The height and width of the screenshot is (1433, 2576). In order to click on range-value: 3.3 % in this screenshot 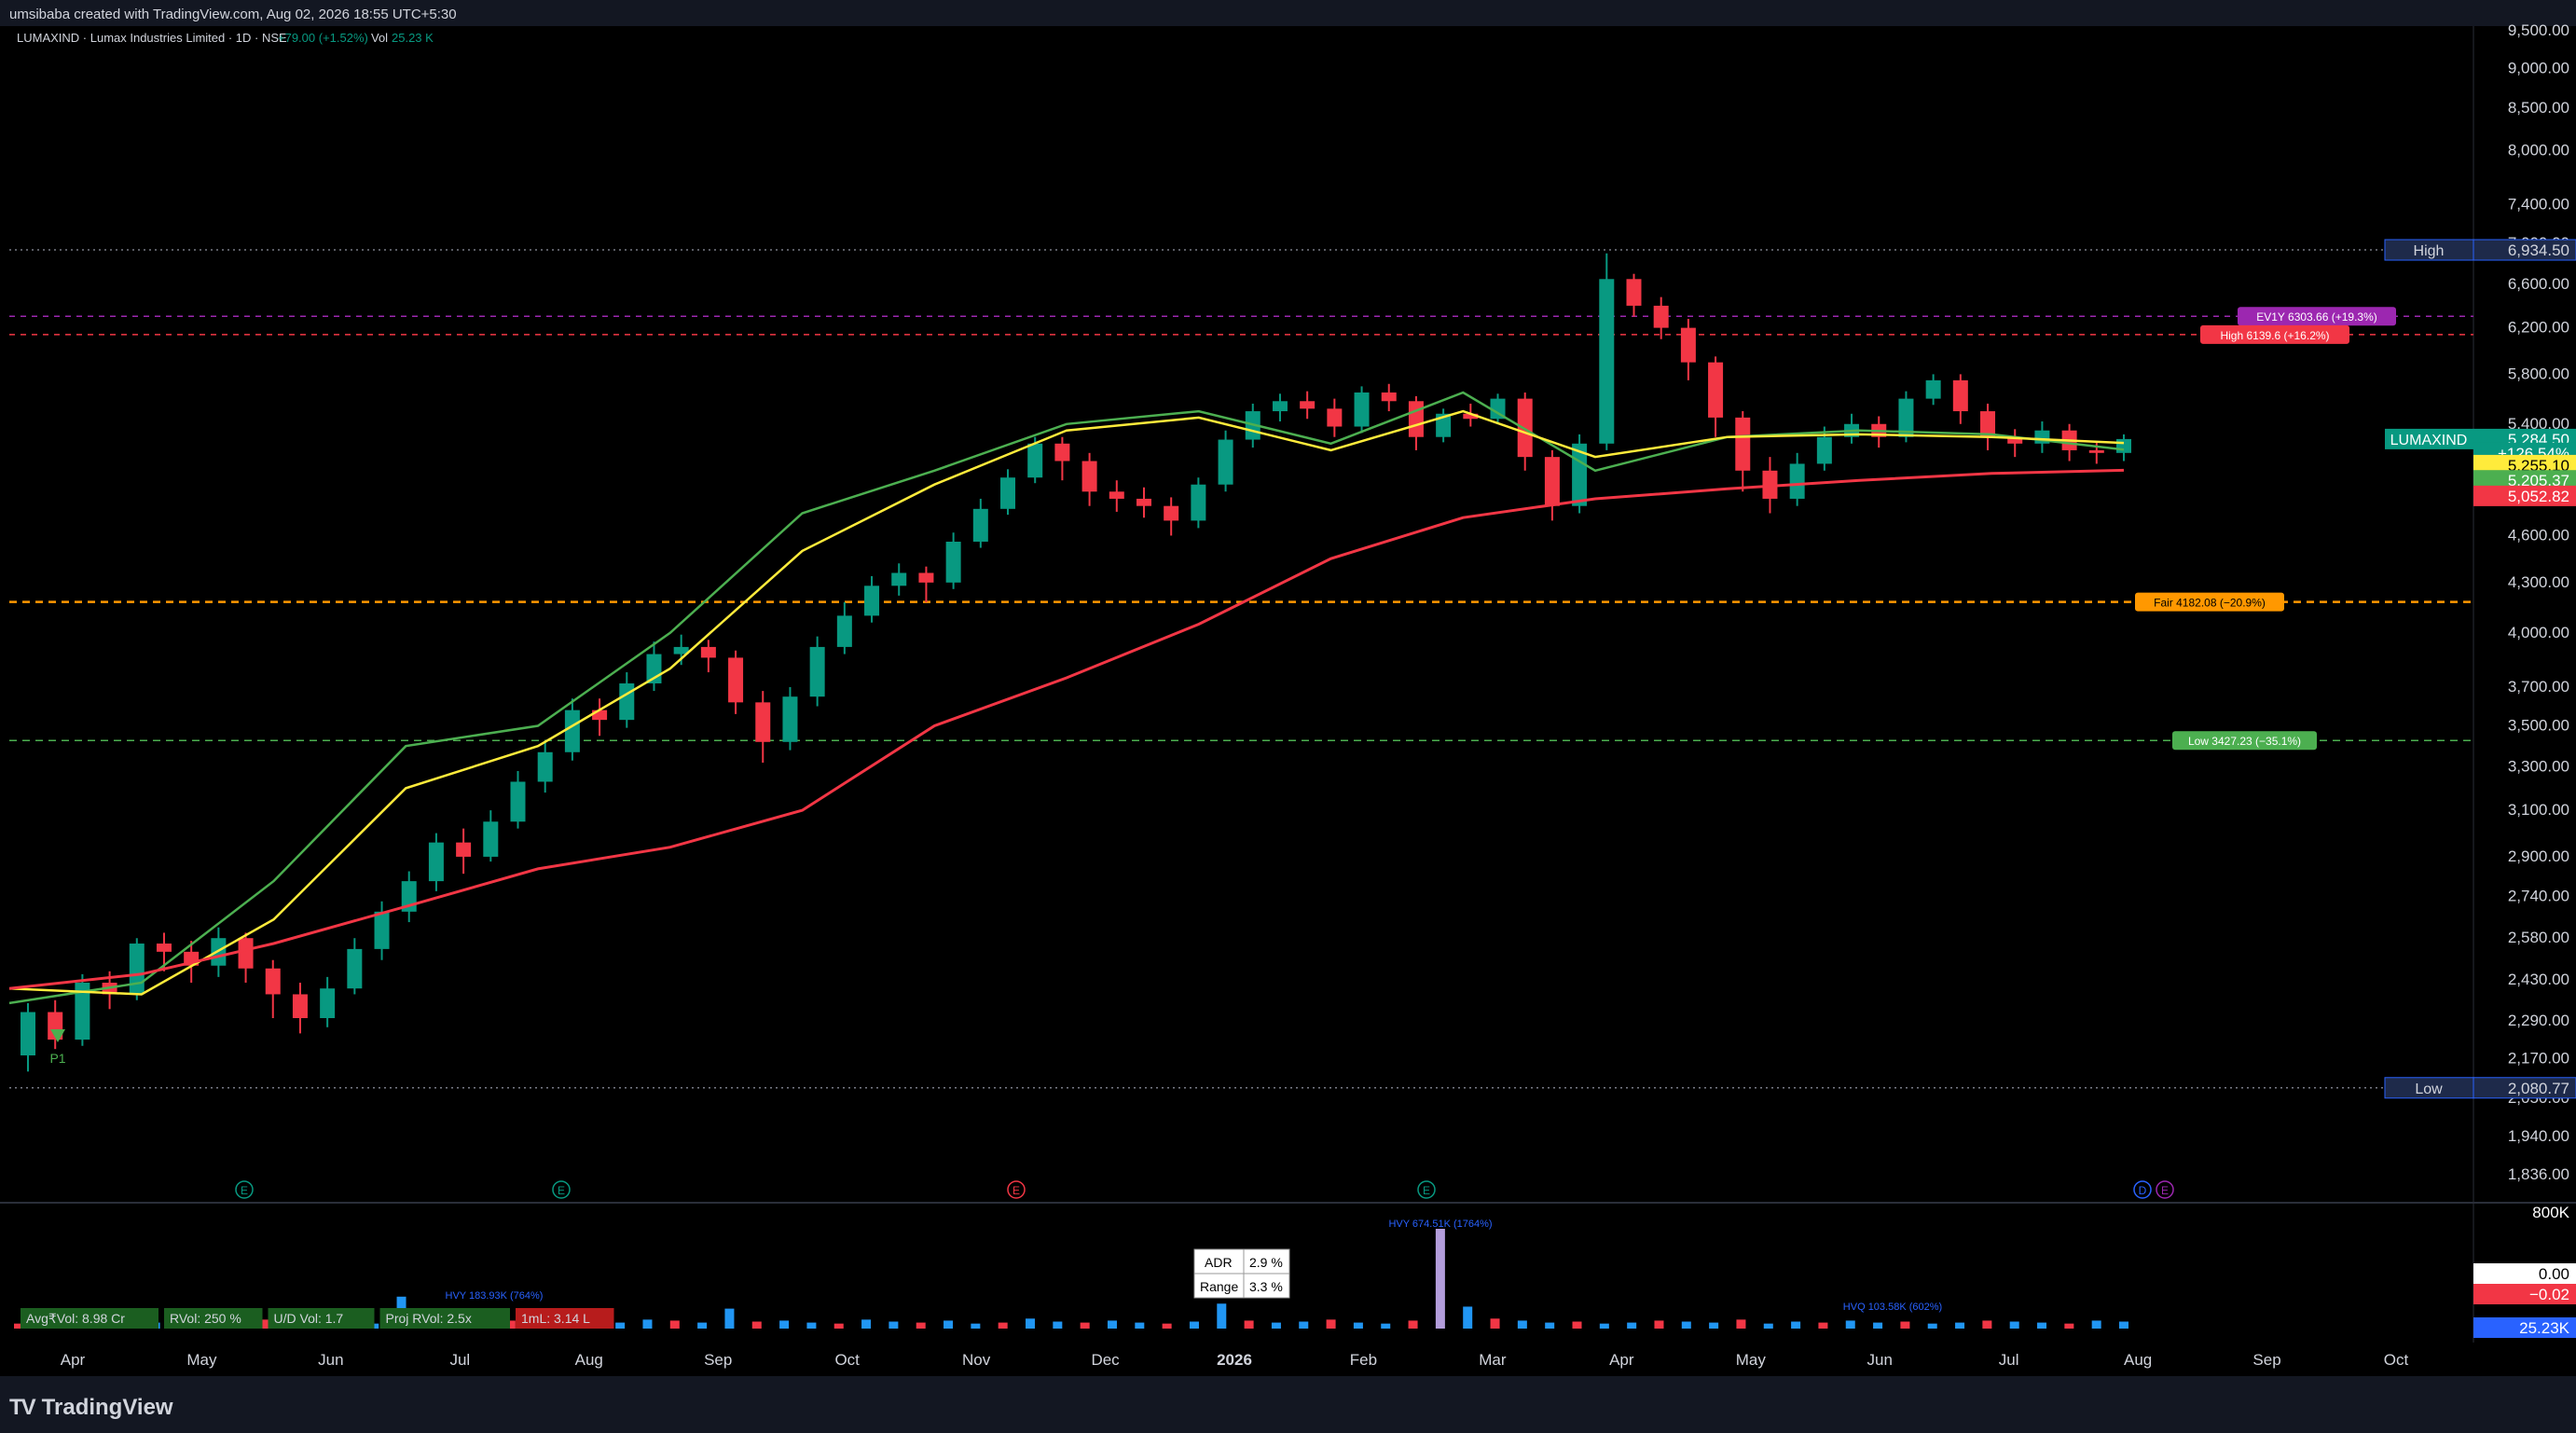, I will do `click(1266, 1286)`.